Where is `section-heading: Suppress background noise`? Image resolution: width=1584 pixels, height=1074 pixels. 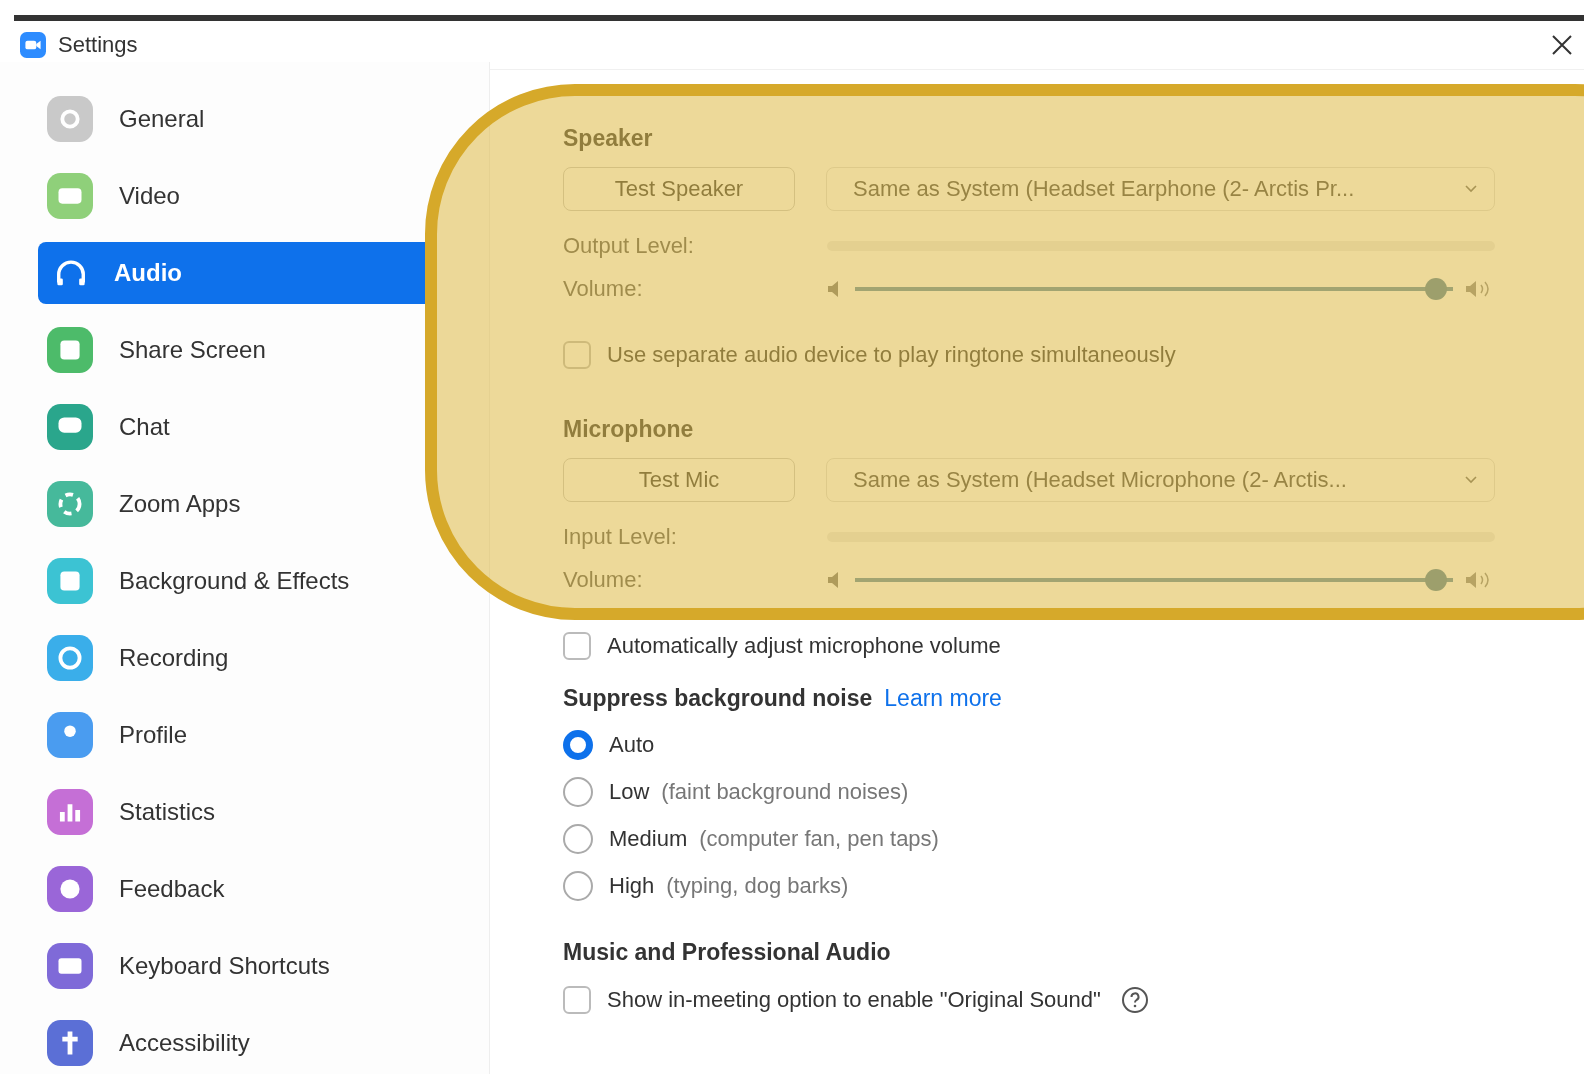 section-heading: Suppress background noise is located at coordinates (718, 698).